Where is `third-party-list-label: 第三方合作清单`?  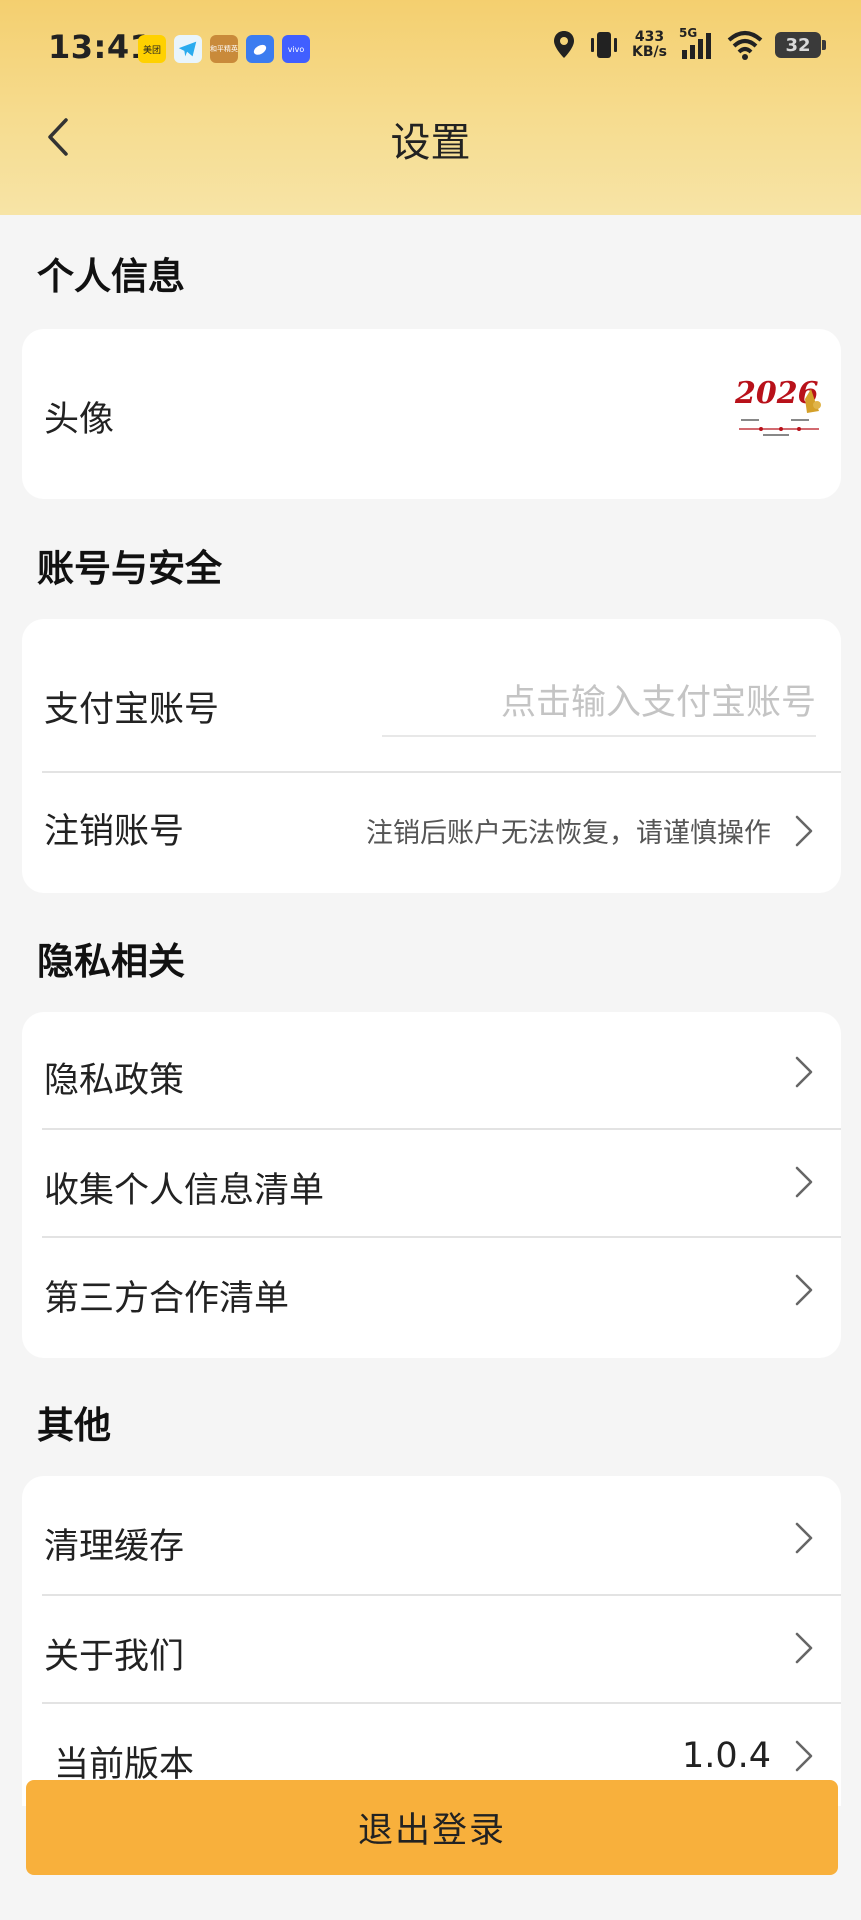
third-party-list-label: 第三方合作清单 is located at coordinates (167, 1299).